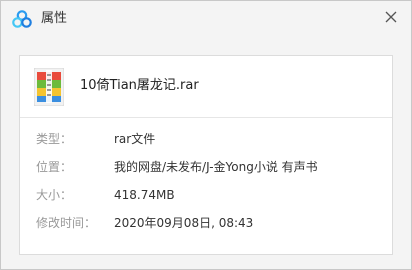  I want to click on property-row-location: 位置： 我的网盘/未发布/J-金Yong小说 有声书, so click(206, 167).